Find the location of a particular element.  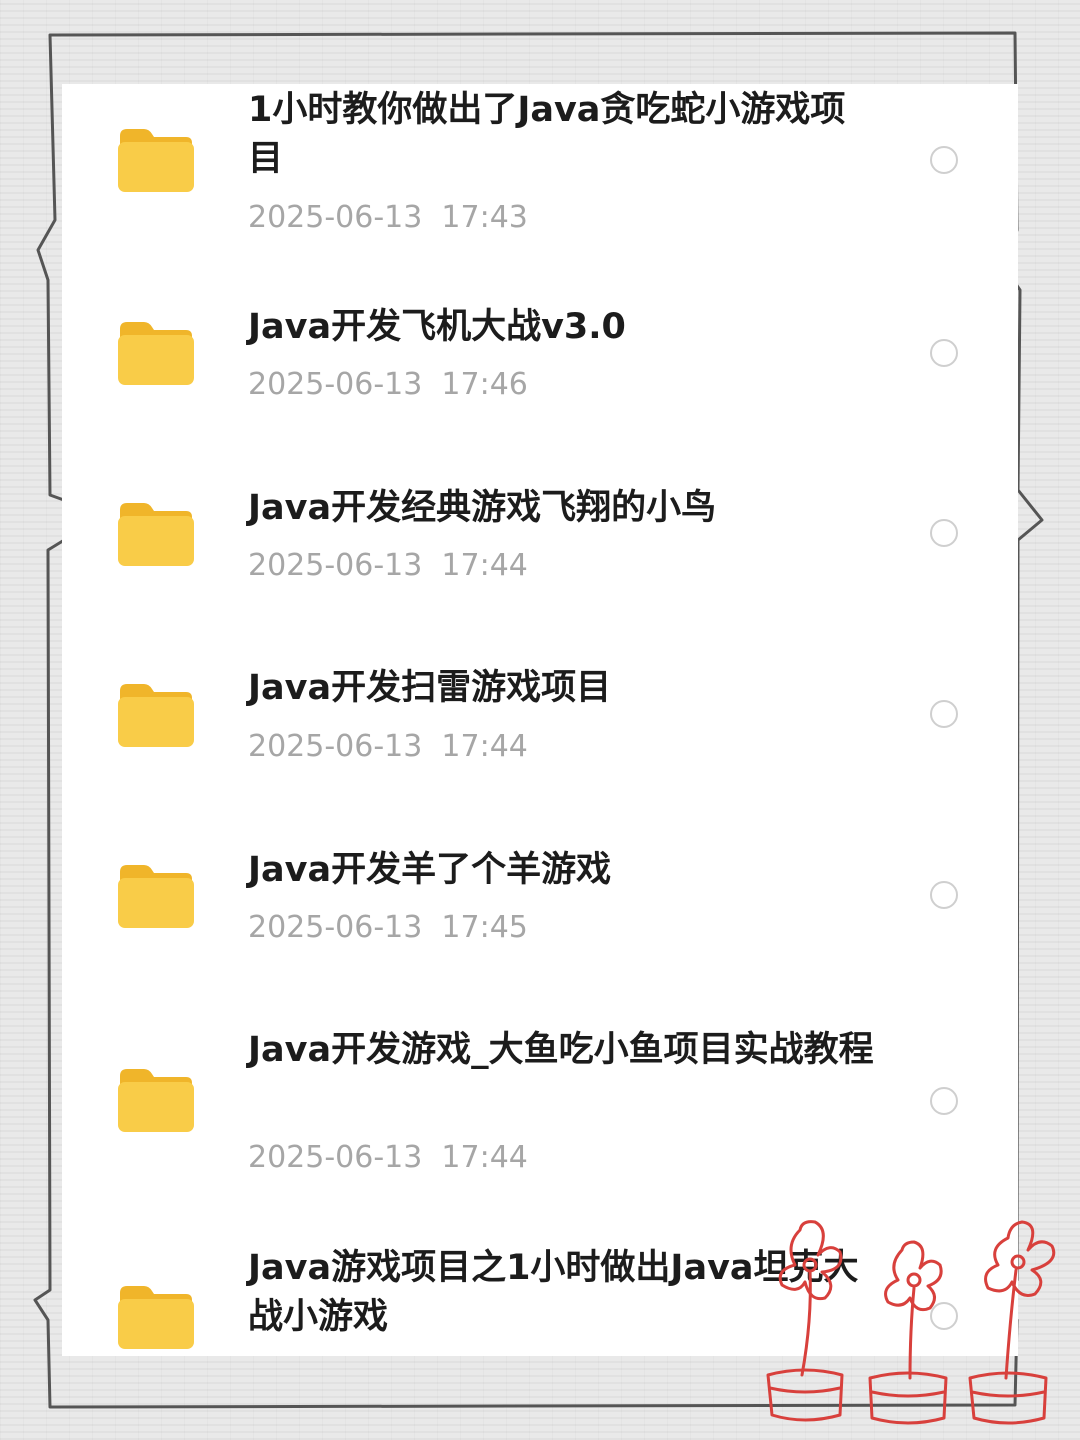

file-time: 2025-06-13 17:45 is located at coordinates (388, 927).